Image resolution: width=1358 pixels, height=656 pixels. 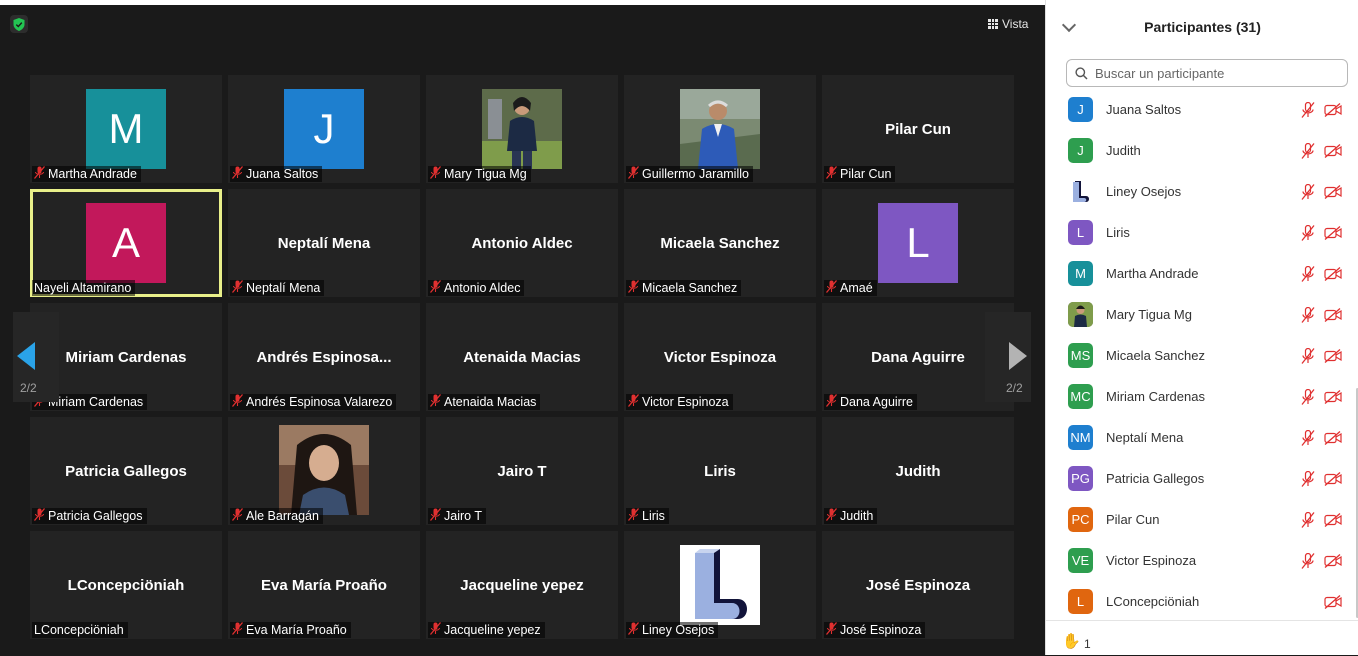 I want to click on video-tile: Jairo T Jairo T, so click(x=522, y=471).